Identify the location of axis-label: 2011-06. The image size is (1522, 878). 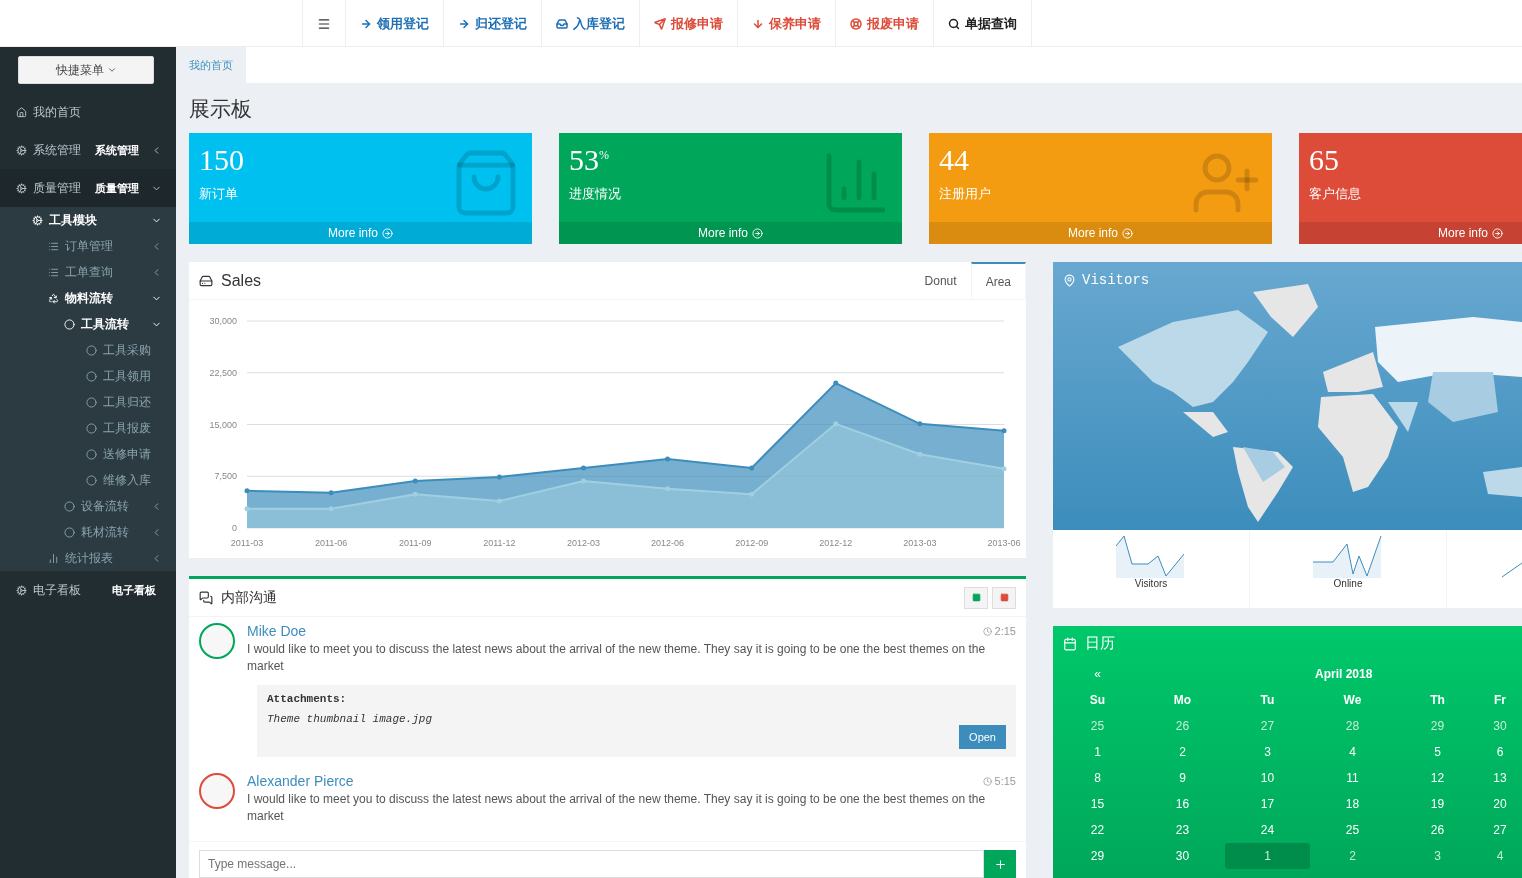
(331, 543).